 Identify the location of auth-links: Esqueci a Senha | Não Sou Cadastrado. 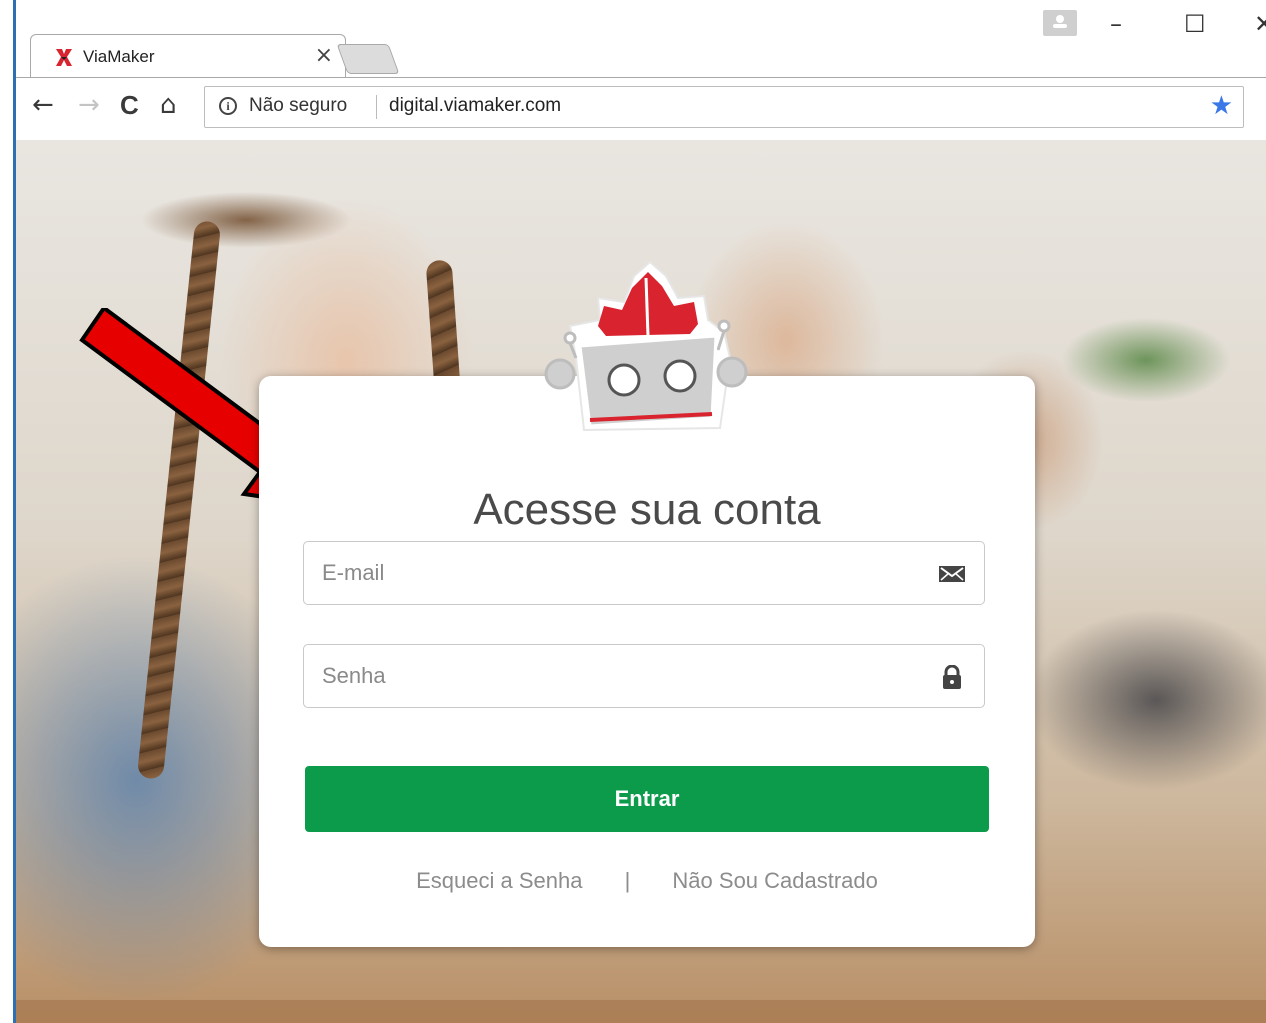
(647, 881).